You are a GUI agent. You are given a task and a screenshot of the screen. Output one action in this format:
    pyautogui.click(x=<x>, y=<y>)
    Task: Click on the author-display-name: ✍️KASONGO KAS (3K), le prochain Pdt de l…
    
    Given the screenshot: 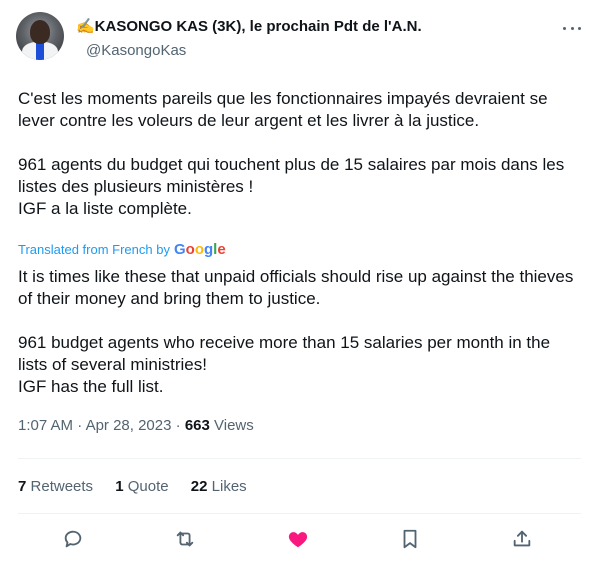 What is the action you would take?
    pyautogui.click(x=249, y=26)
    